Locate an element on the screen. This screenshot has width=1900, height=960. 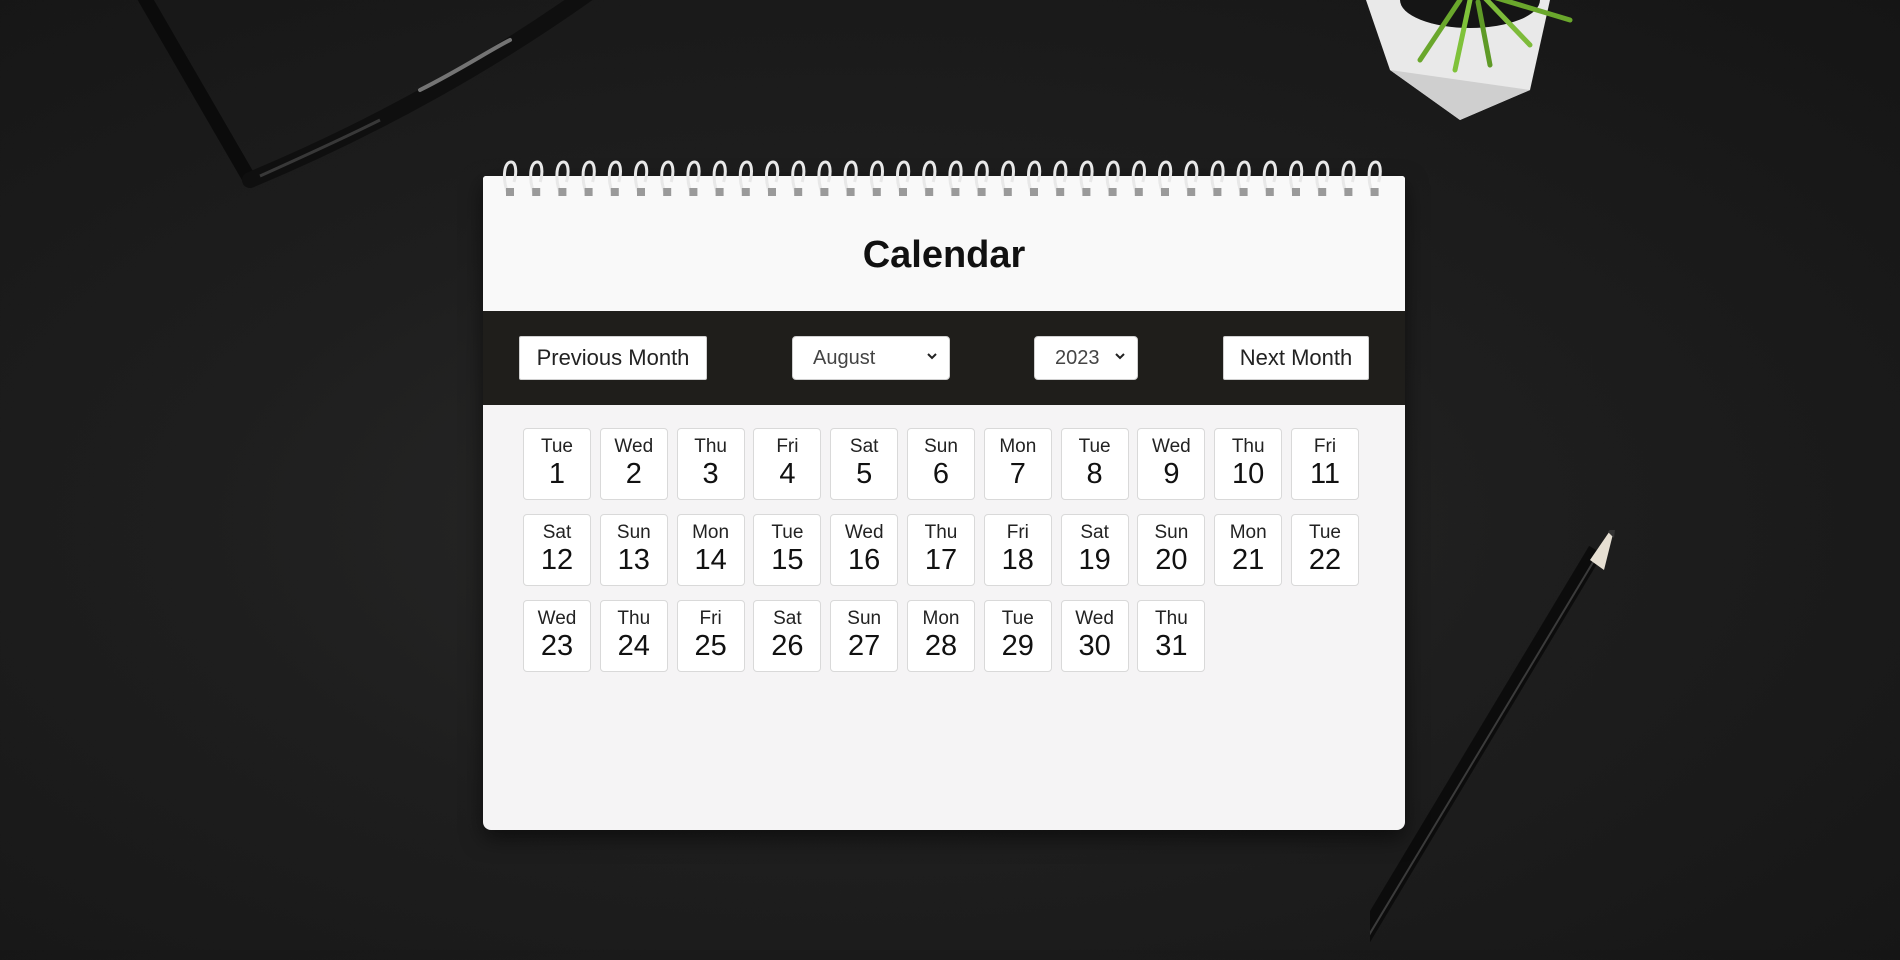
day-number: 21 is located at coordinates (1248, 560).